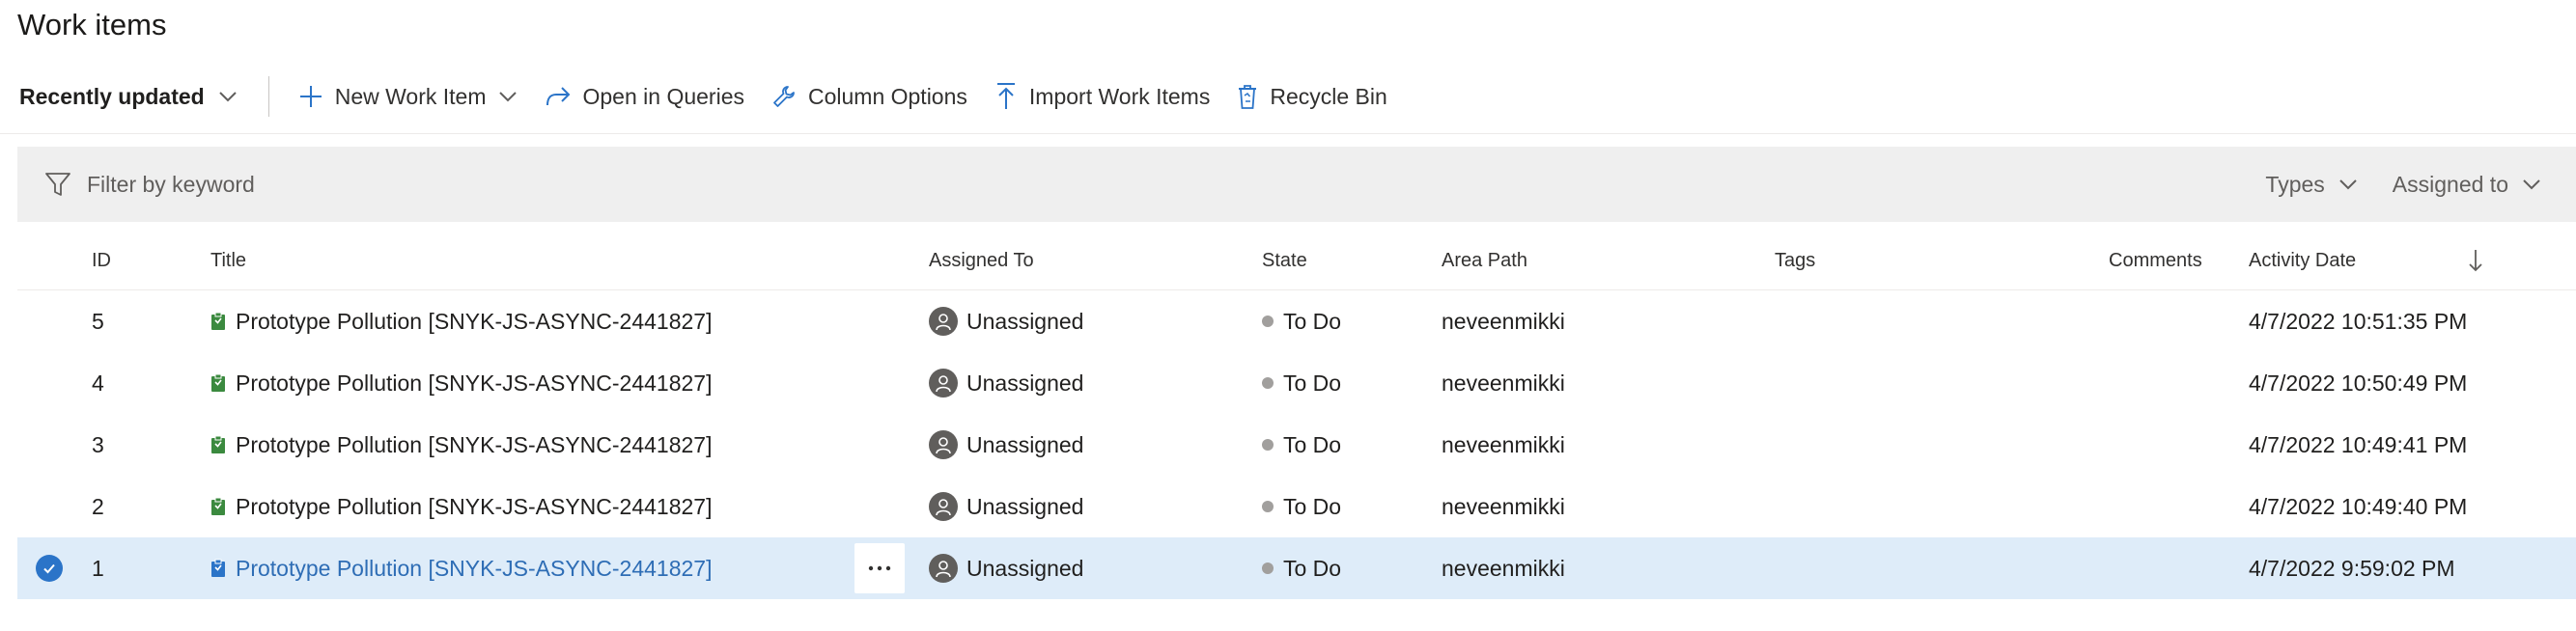 The width and height of the screenshot is (2576, 631). Describe the element at coordinates (112, 96) in the screenshot. I see `sort-label: Recently updated` at that location.